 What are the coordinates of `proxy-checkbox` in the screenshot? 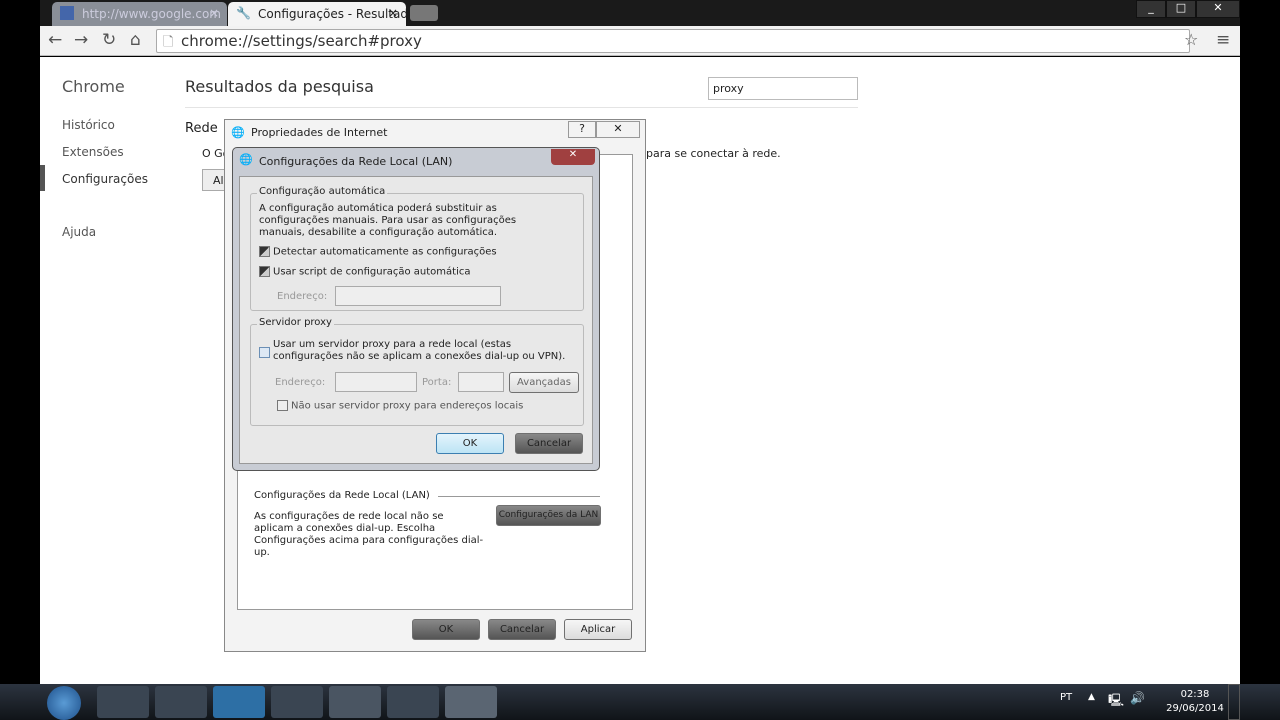 It's located at (264, 352).